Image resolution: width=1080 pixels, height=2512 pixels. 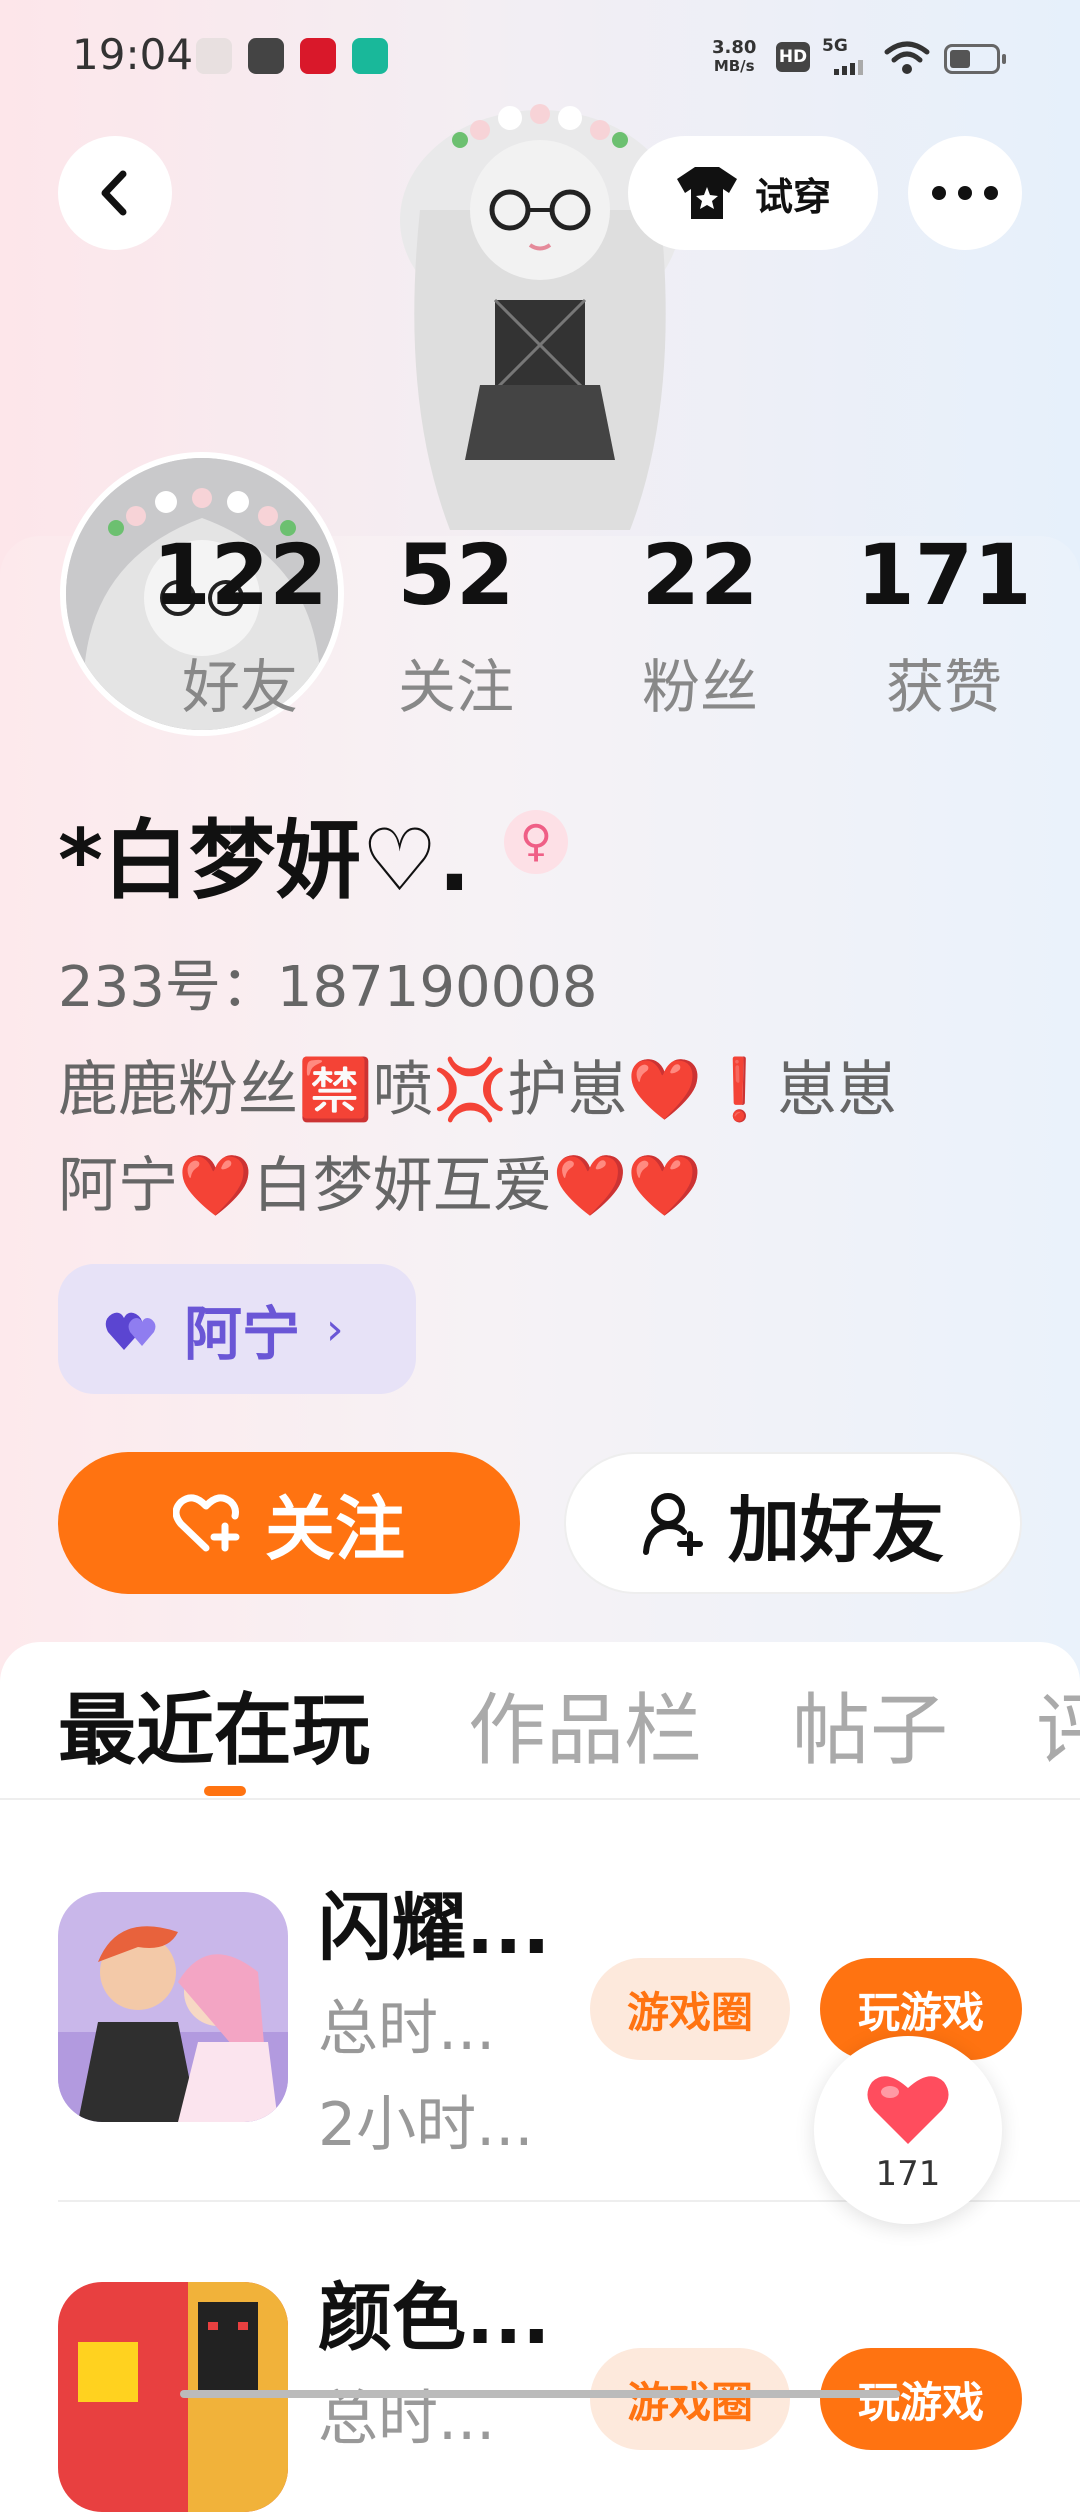 I want to click on tab-reviews: 评, so click(x=1058, y=1724).